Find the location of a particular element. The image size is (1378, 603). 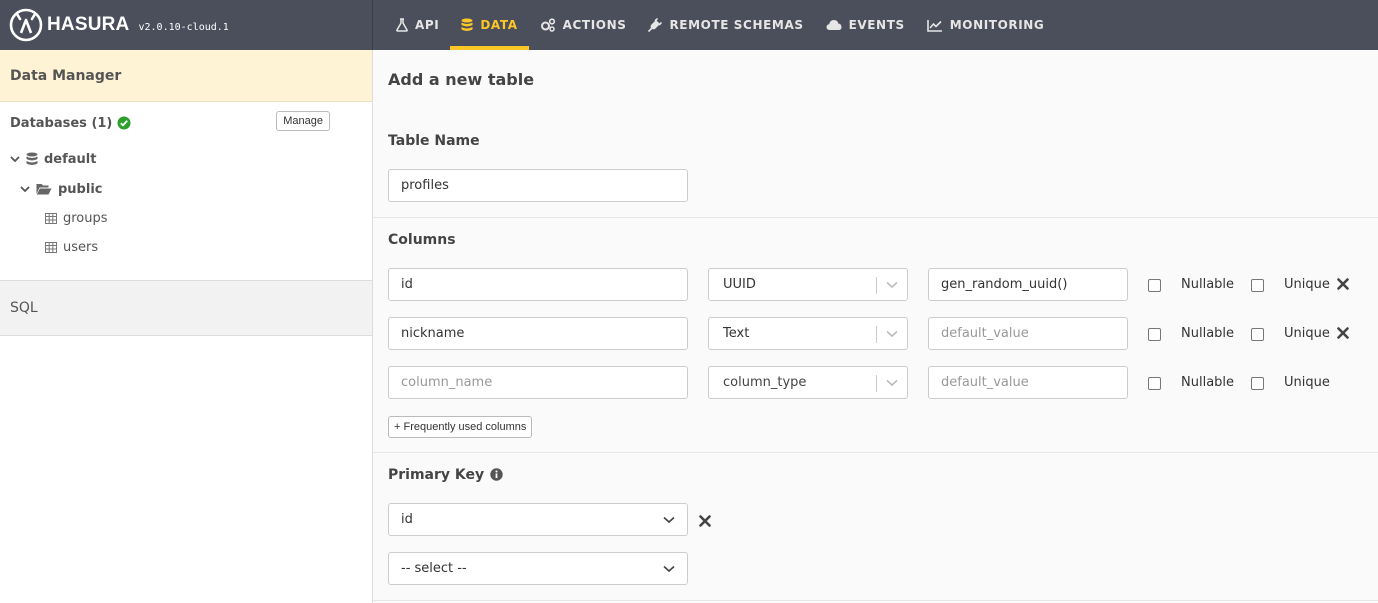

table-name-input is located at coordinates (538, 185).